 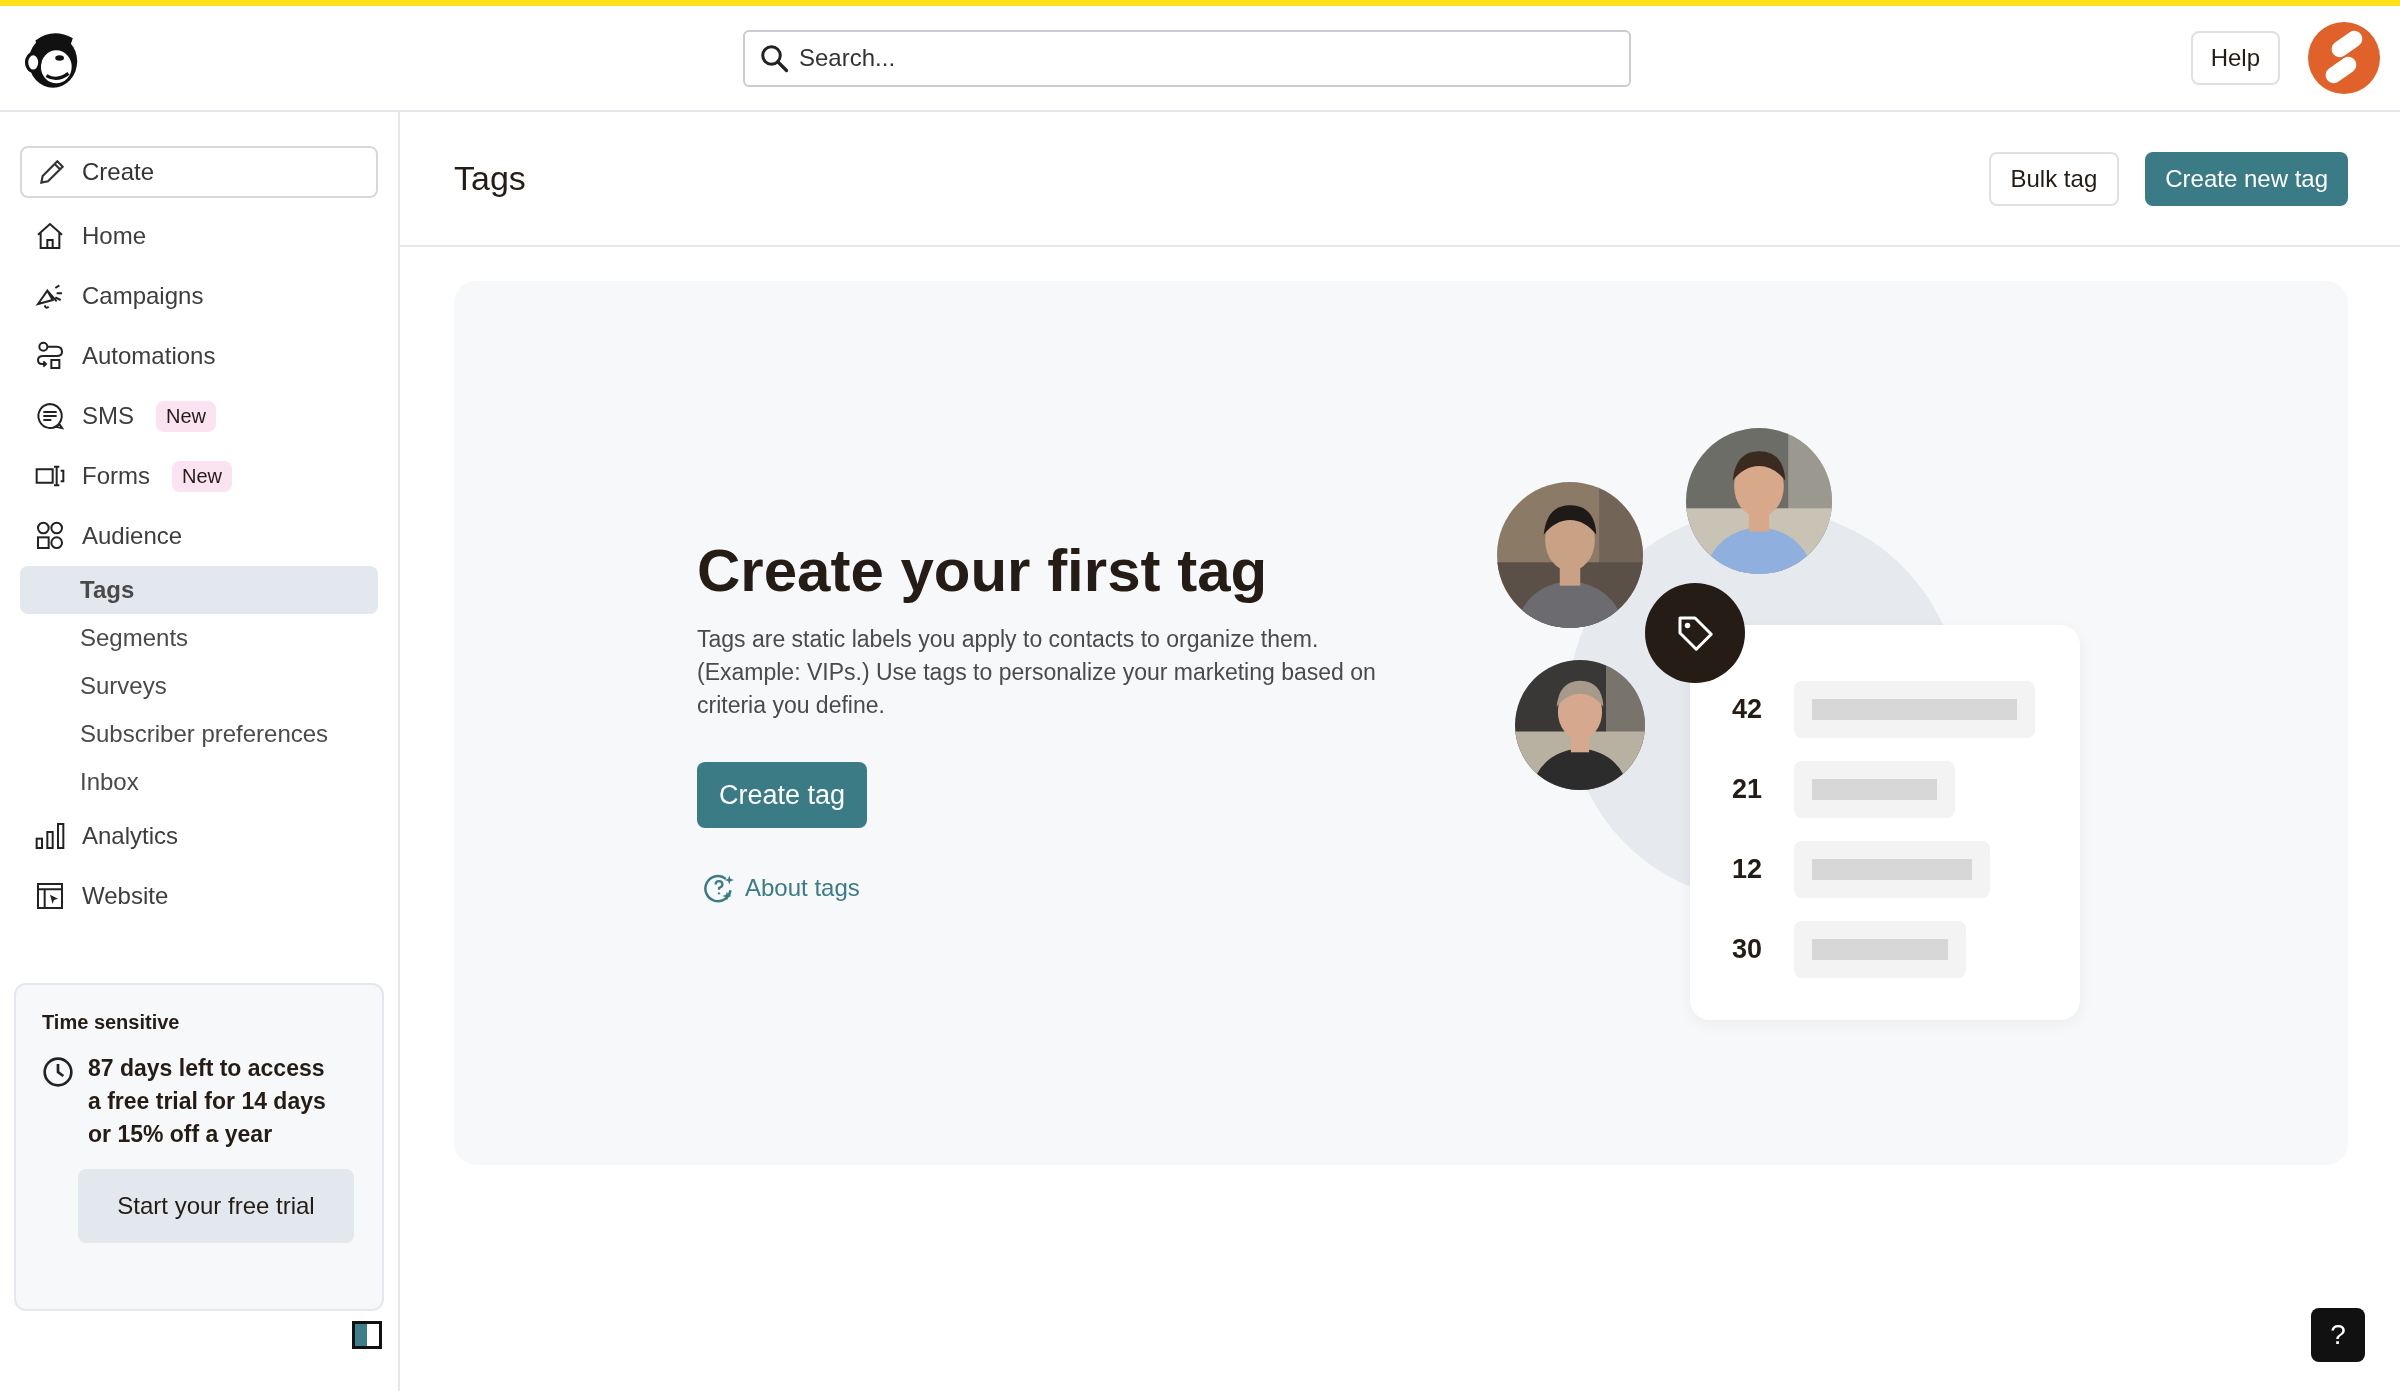 What do you see at coordinates (1748, 709) in the screenshot?
I see `tag-count: 42` at bounding box center [1748, 709].